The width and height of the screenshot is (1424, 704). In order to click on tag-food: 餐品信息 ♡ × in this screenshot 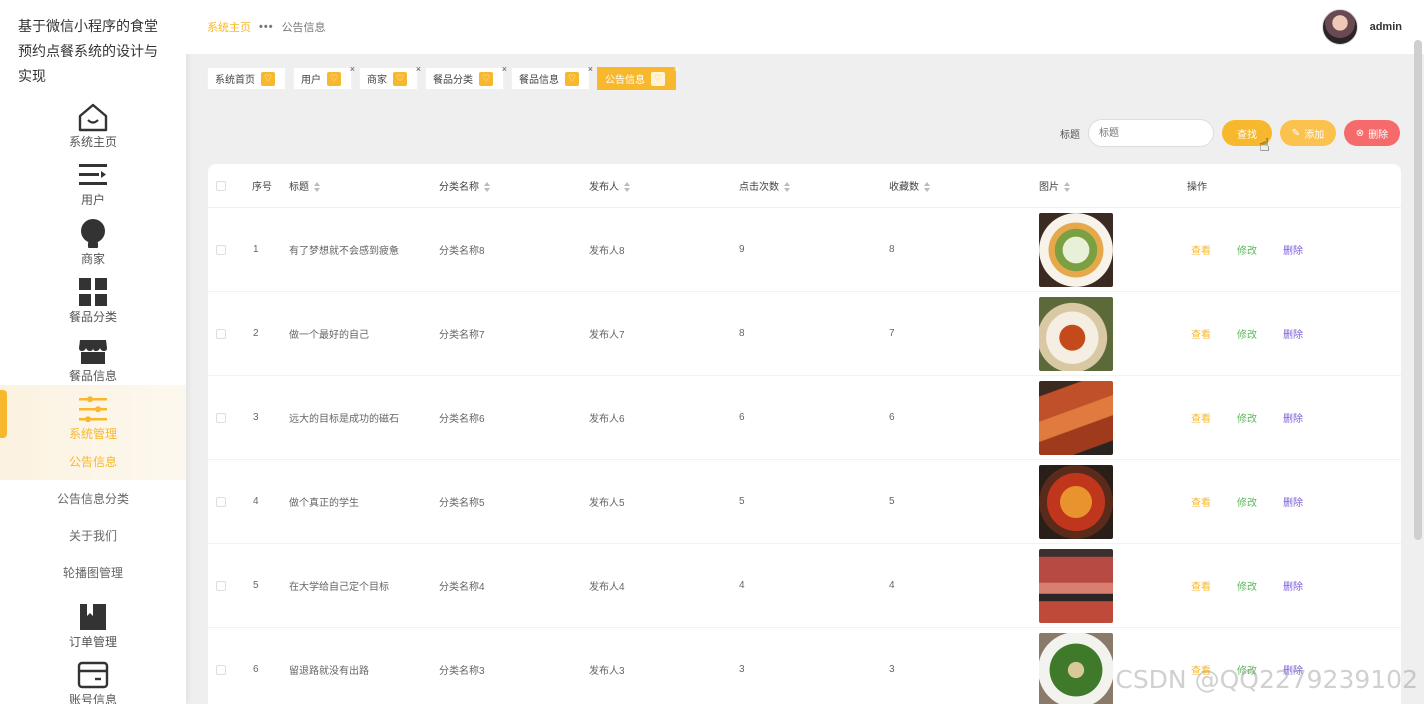, I will do `click(552, 77)`.